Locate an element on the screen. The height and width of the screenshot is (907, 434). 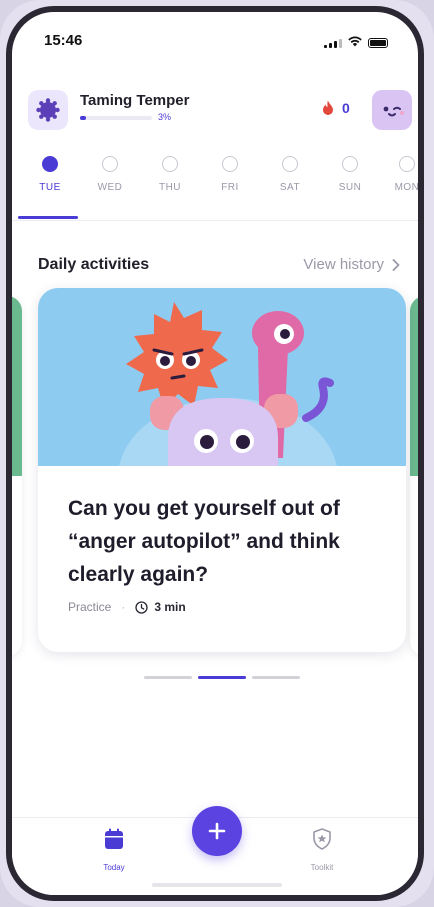
status-icons is located at coordinates (356, 43).